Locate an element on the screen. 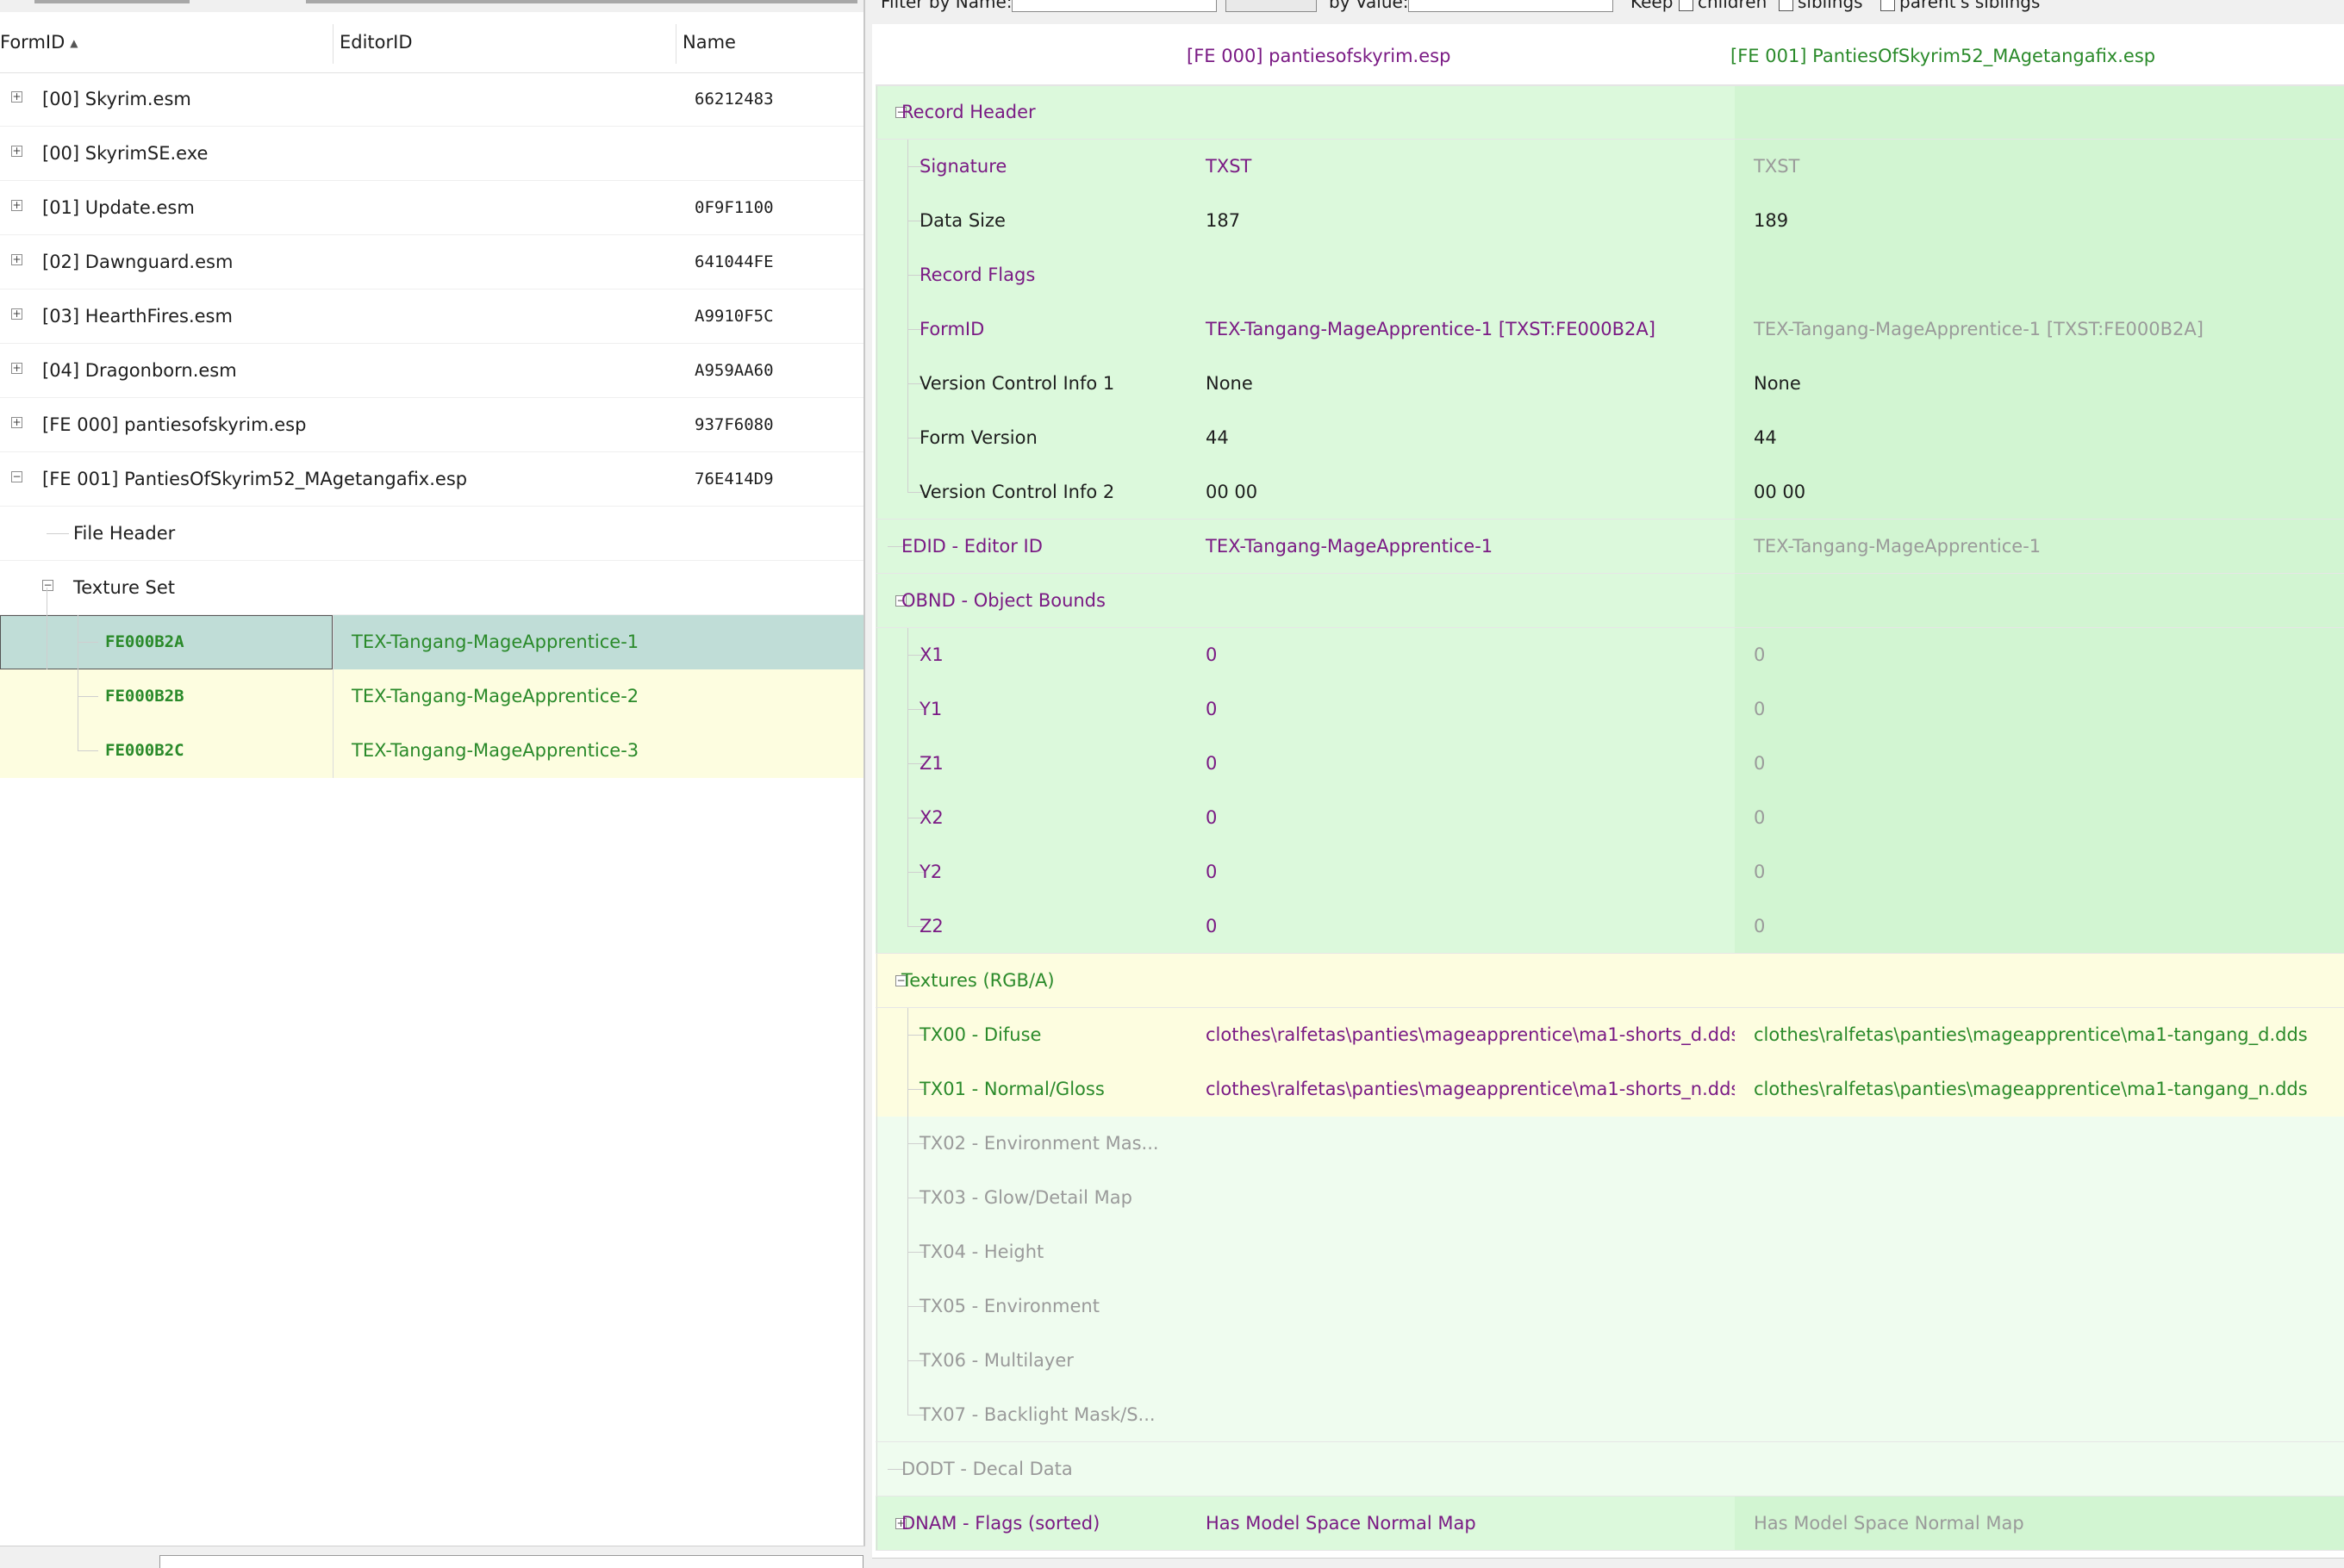  filter-name-input is located at coordinates (1114, 6).